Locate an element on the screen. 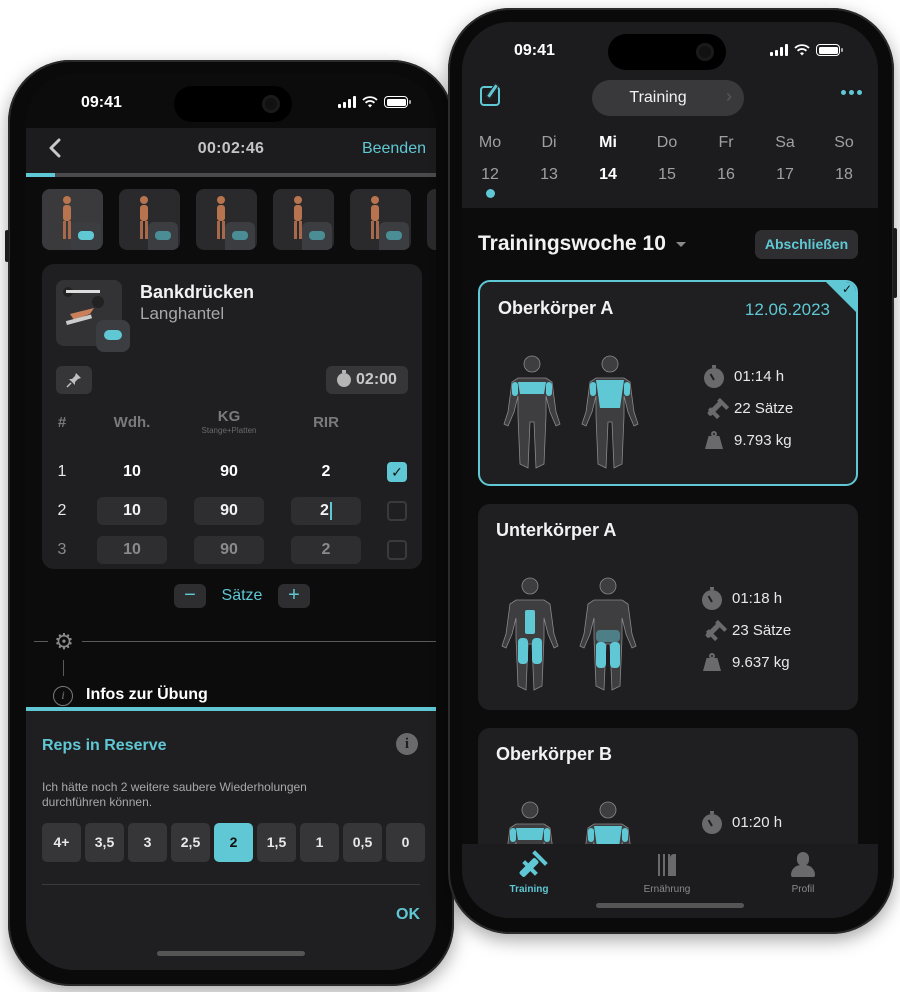 The image size is (900, 992). stat-duration: 01:20 h is located at coordinates (746, 822).